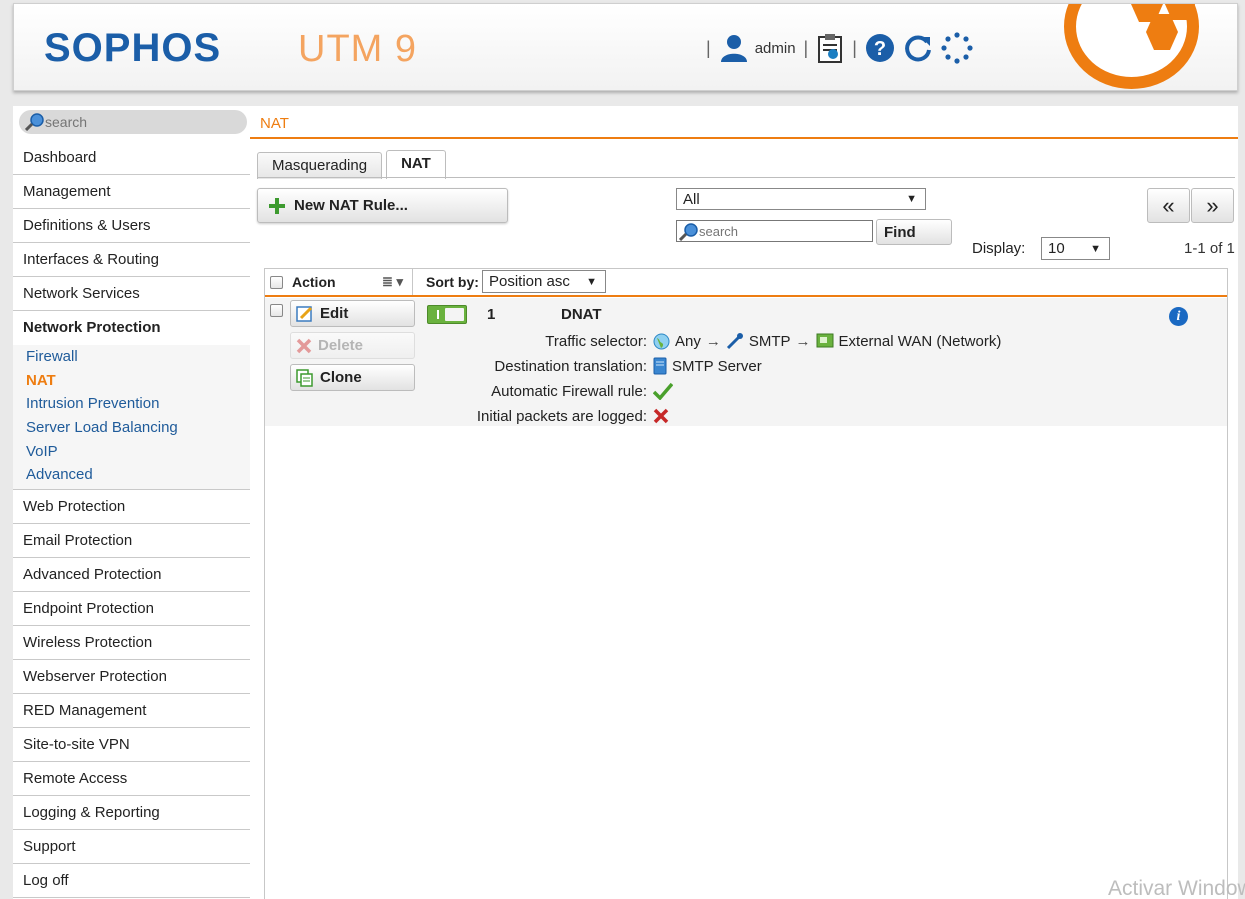 The image size is (1245, 899). Describe the element at coordinates (352, 313) in the screenshot. I see `edit-button: Edit` at that location.